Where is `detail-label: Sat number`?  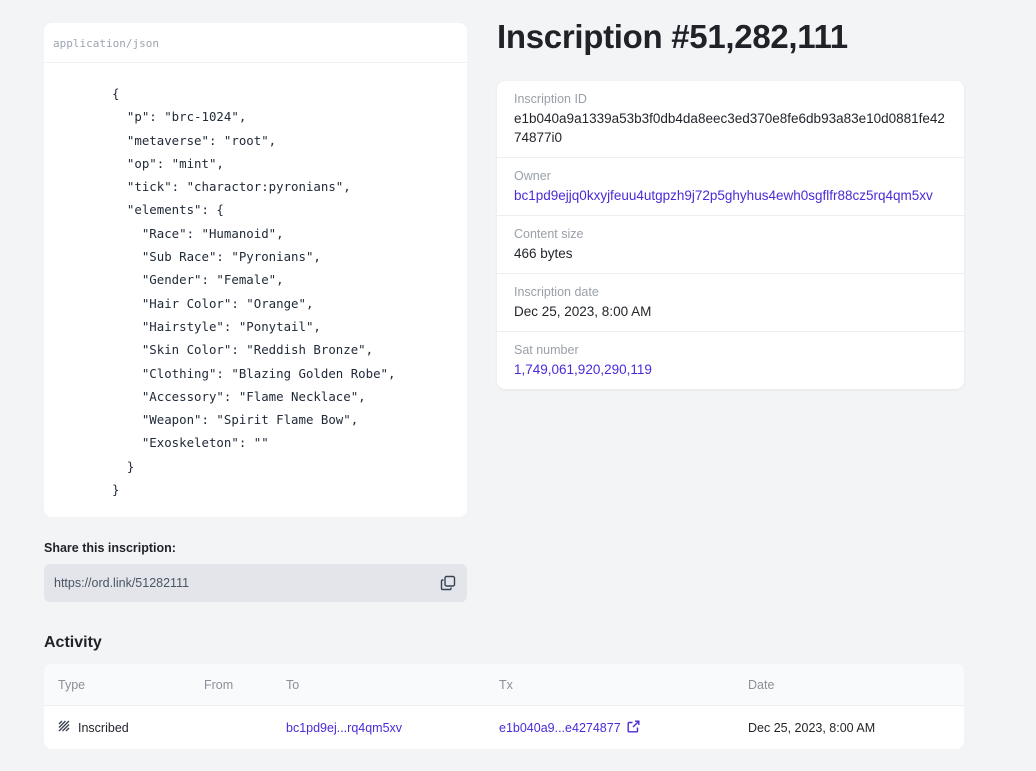 detail-label: Sat number is located at coordinates (546, 350).